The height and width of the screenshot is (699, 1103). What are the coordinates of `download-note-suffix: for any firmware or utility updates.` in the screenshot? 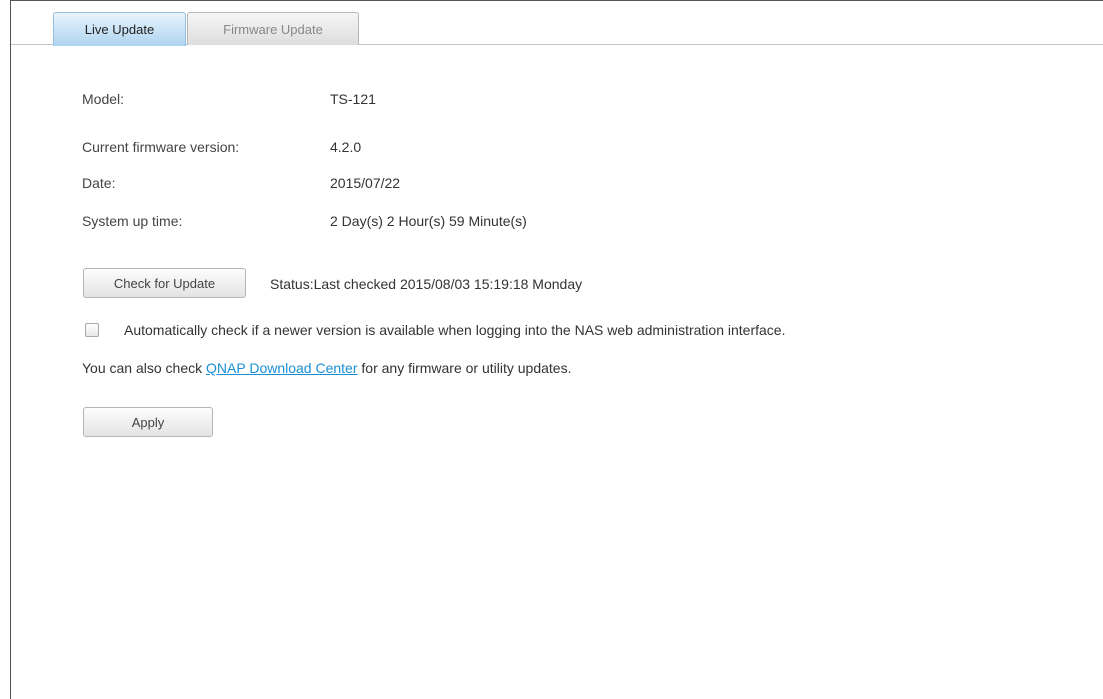 It's located at (464, 368).